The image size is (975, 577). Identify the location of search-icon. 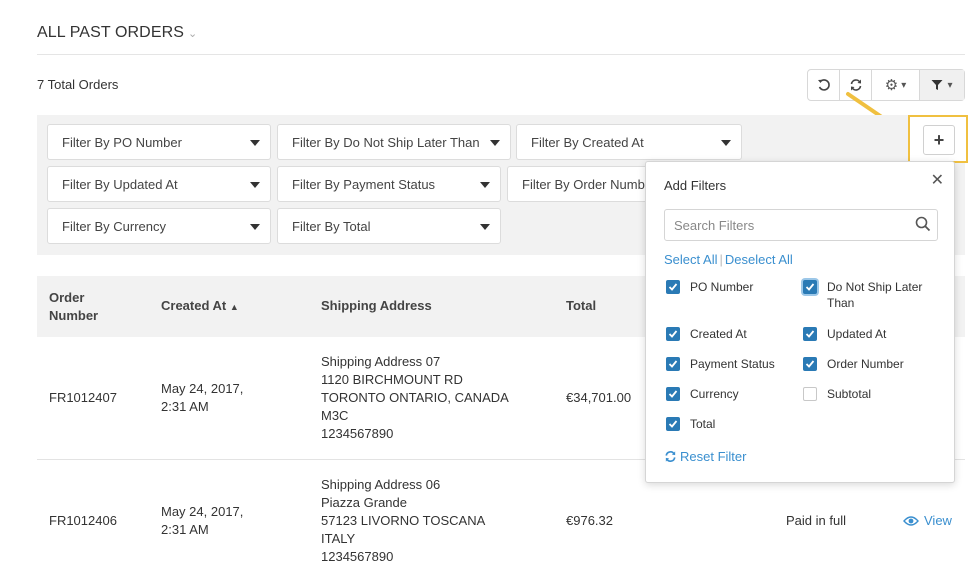
(923, 224).